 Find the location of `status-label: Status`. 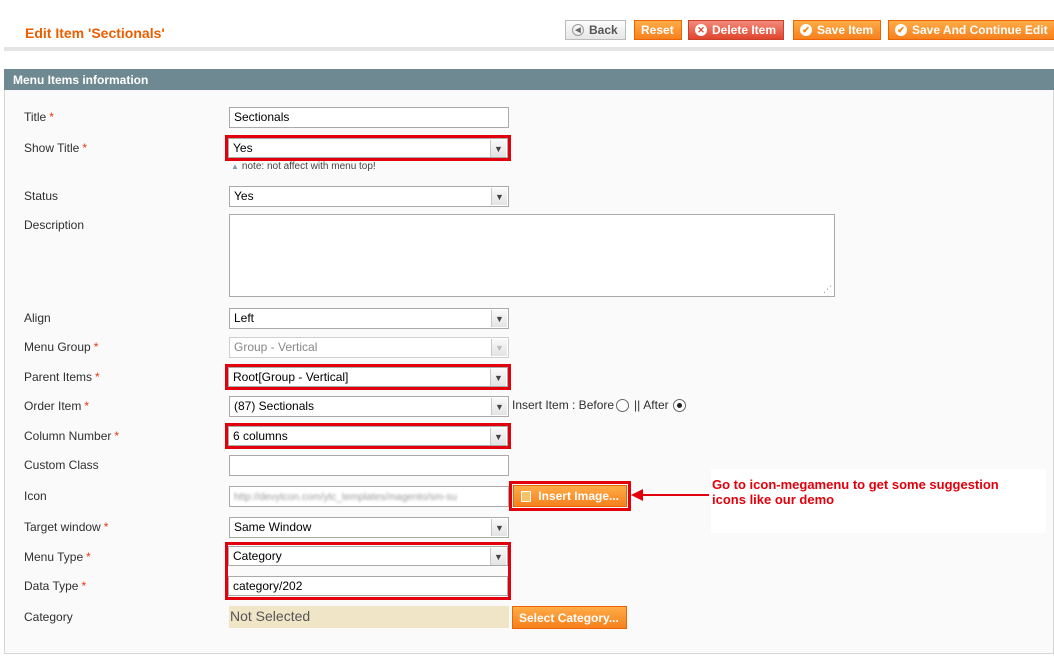

status-label: Status is located at coordinates (41, 196).